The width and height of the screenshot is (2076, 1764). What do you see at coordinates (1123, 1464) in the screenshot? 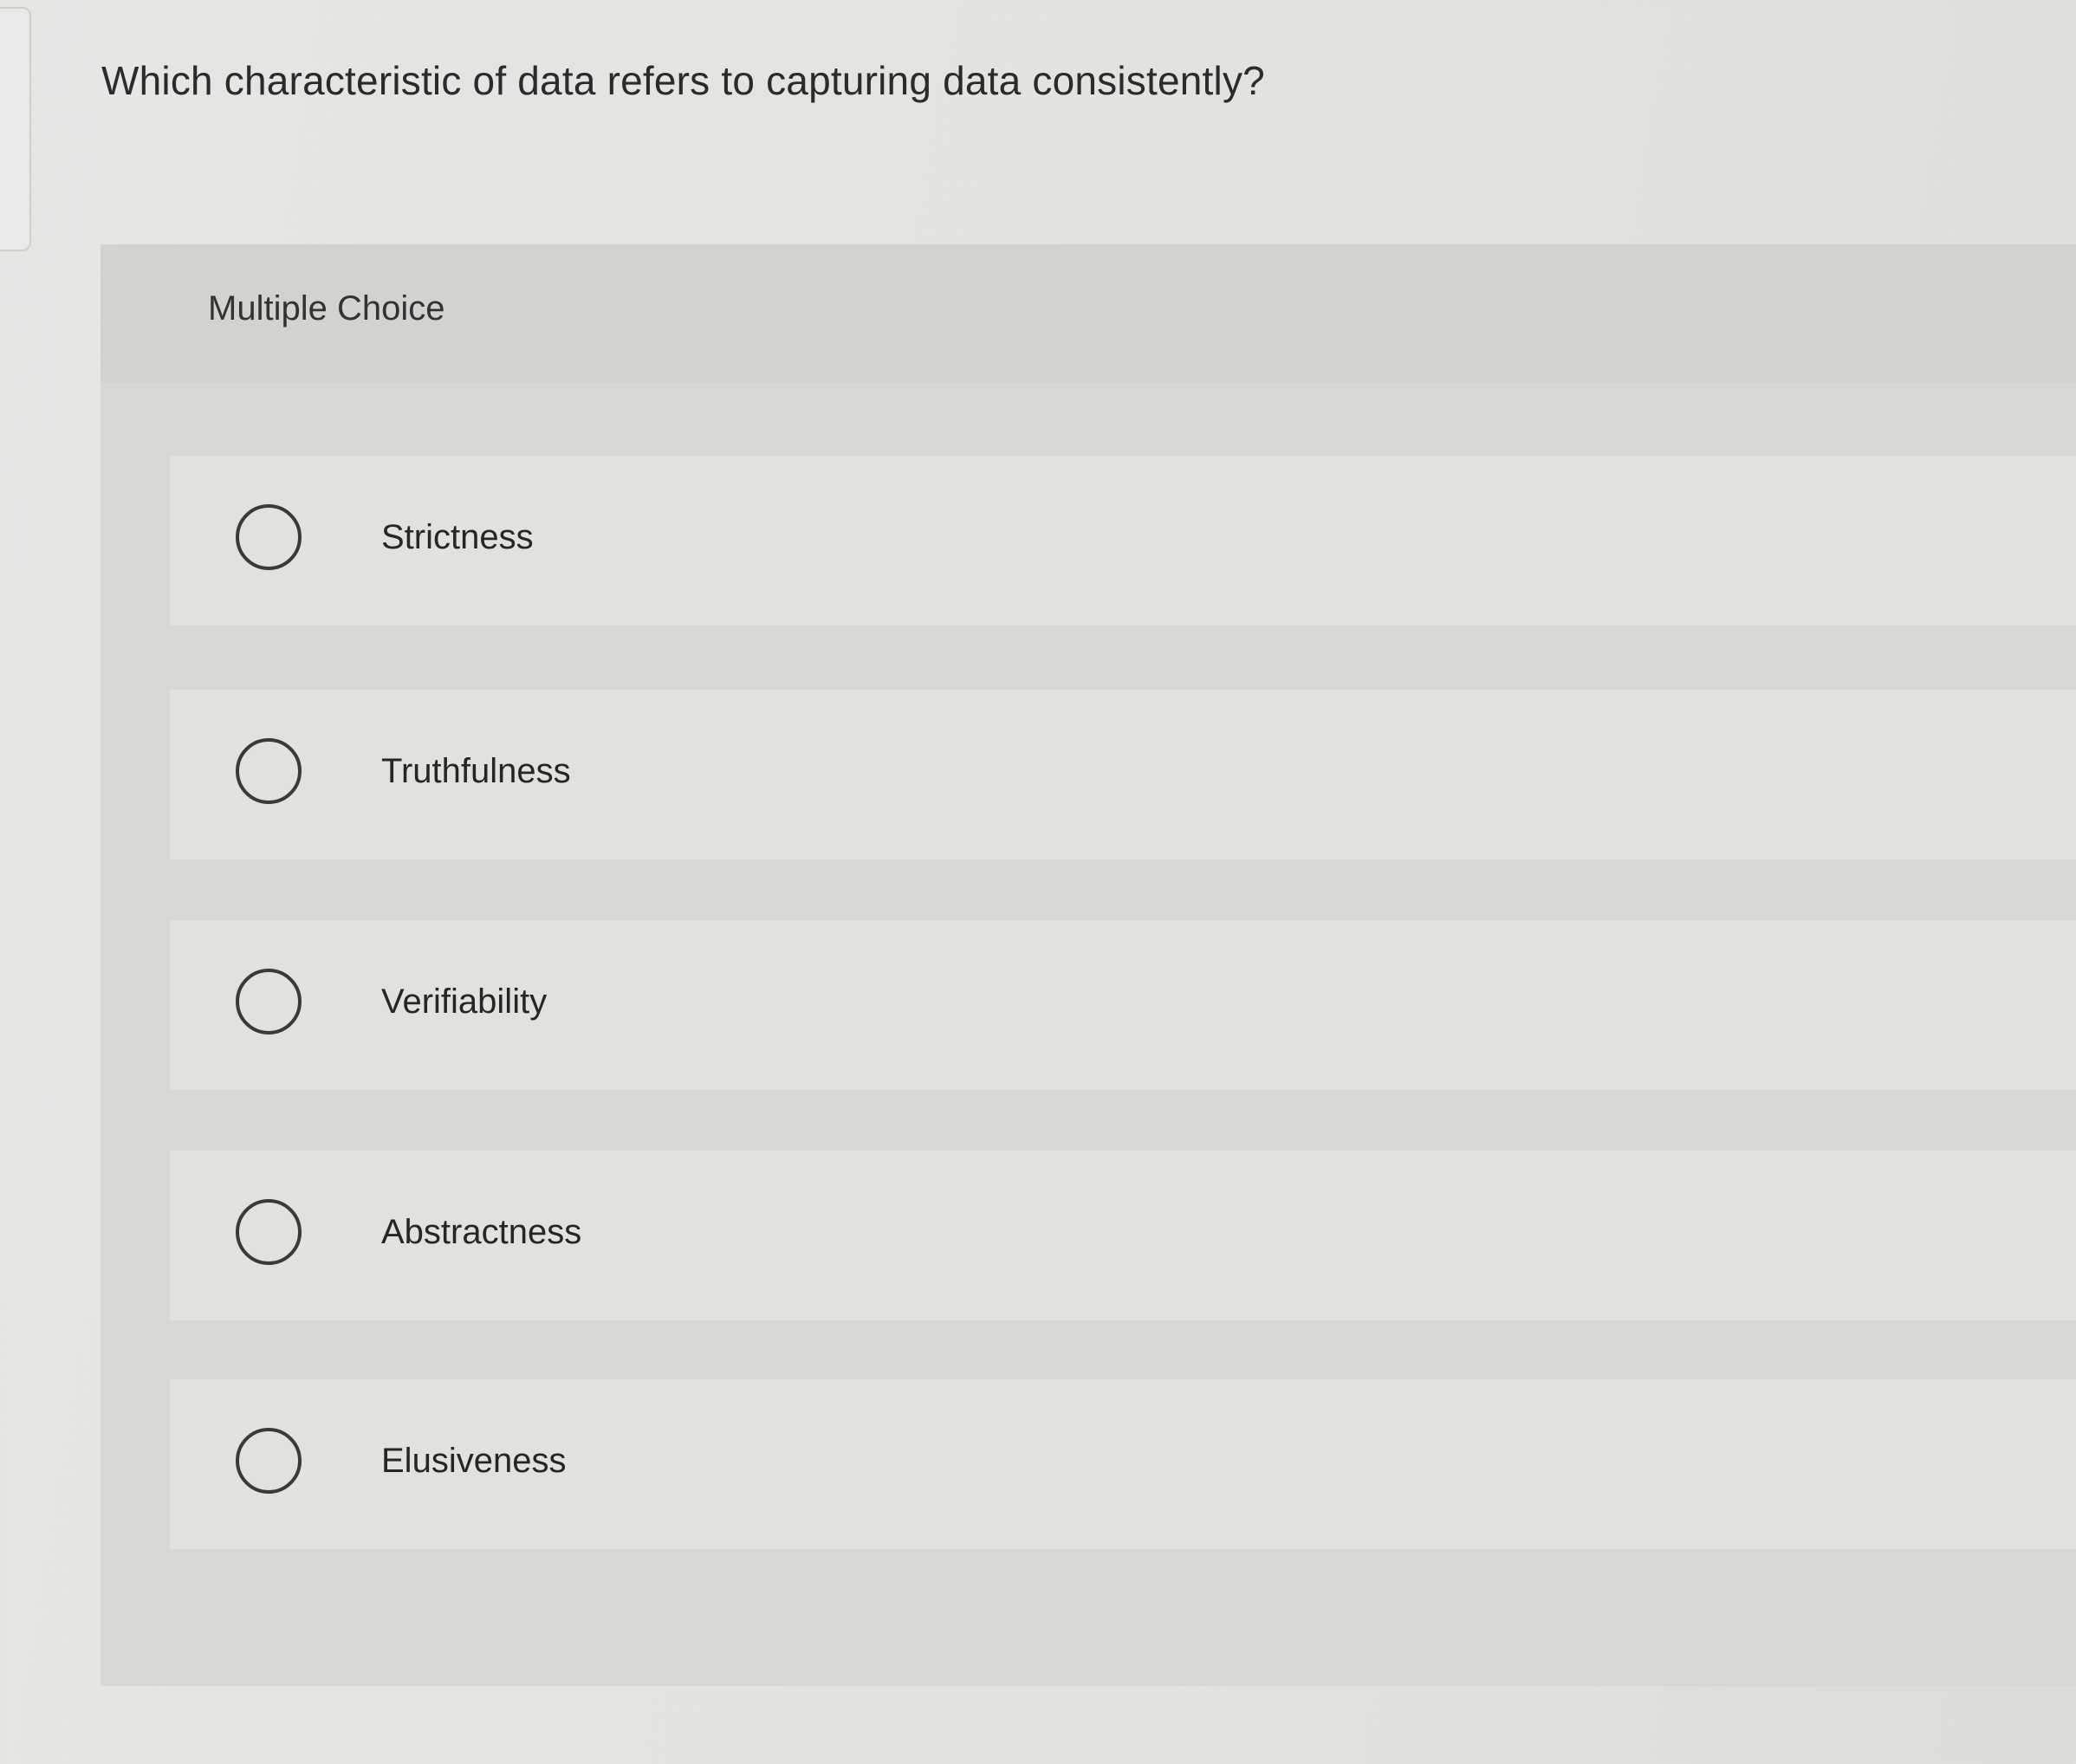
I see `choice-option-elusiveness: Elusiveness` at bounding box center [1123, 1464].